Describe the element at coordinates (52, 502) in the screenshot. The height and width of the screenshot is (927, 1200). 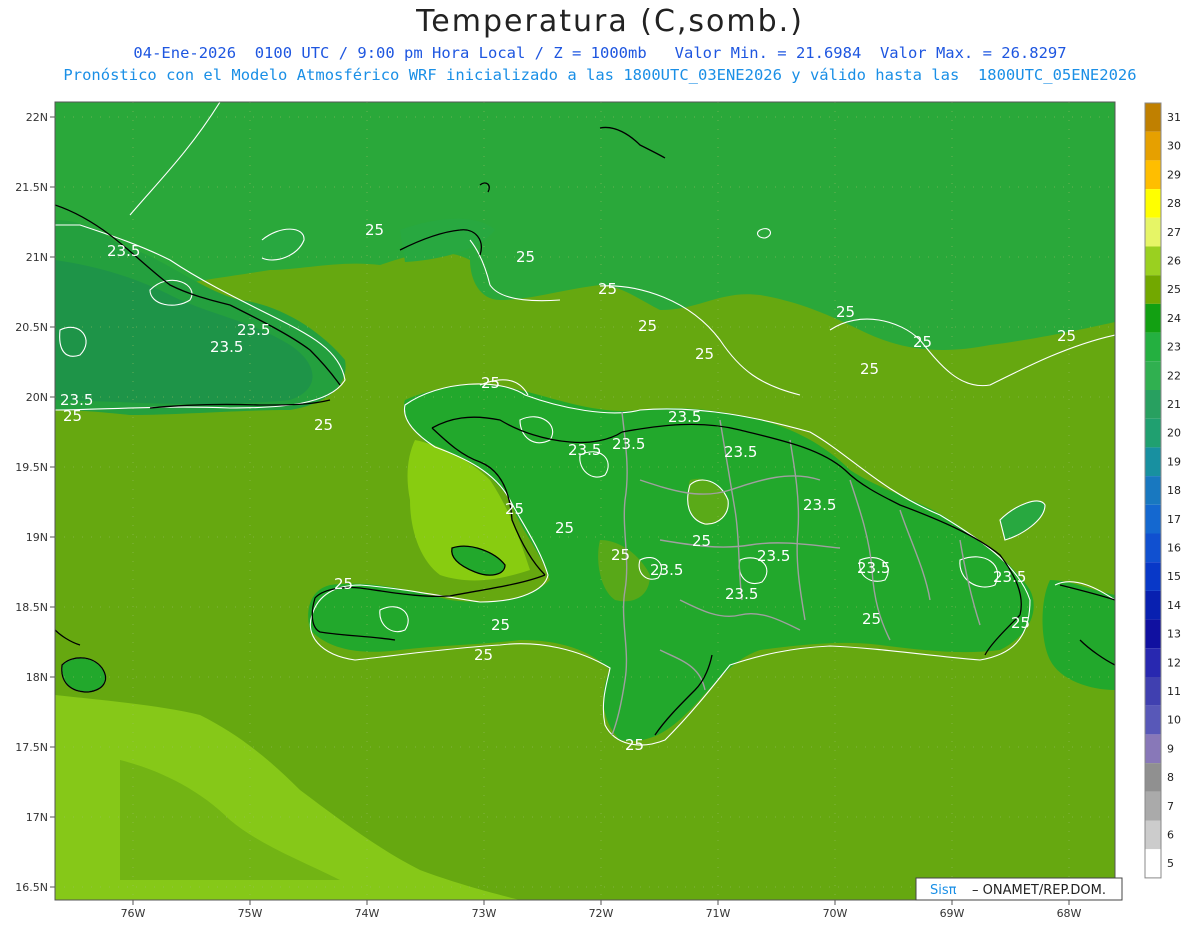
I see `latitude-ticks` at that location.